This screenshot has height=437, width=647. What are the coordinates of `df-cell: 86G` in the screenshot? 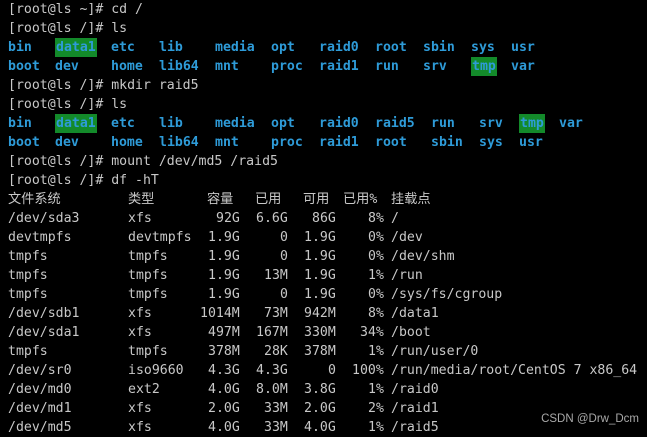 It's located at (324, 218).